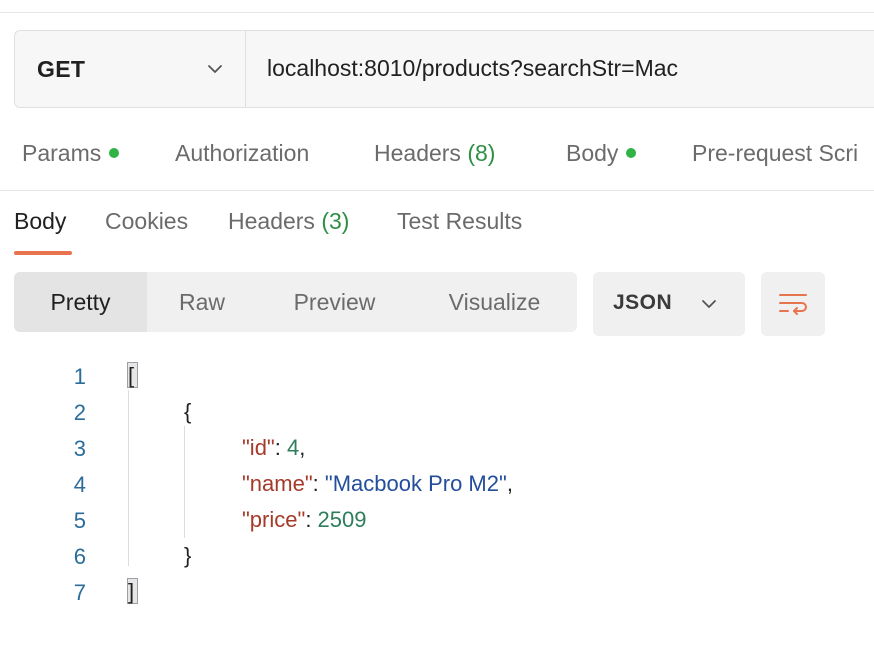  I want to click on view-preview-button: Preview, so click(334, 302).